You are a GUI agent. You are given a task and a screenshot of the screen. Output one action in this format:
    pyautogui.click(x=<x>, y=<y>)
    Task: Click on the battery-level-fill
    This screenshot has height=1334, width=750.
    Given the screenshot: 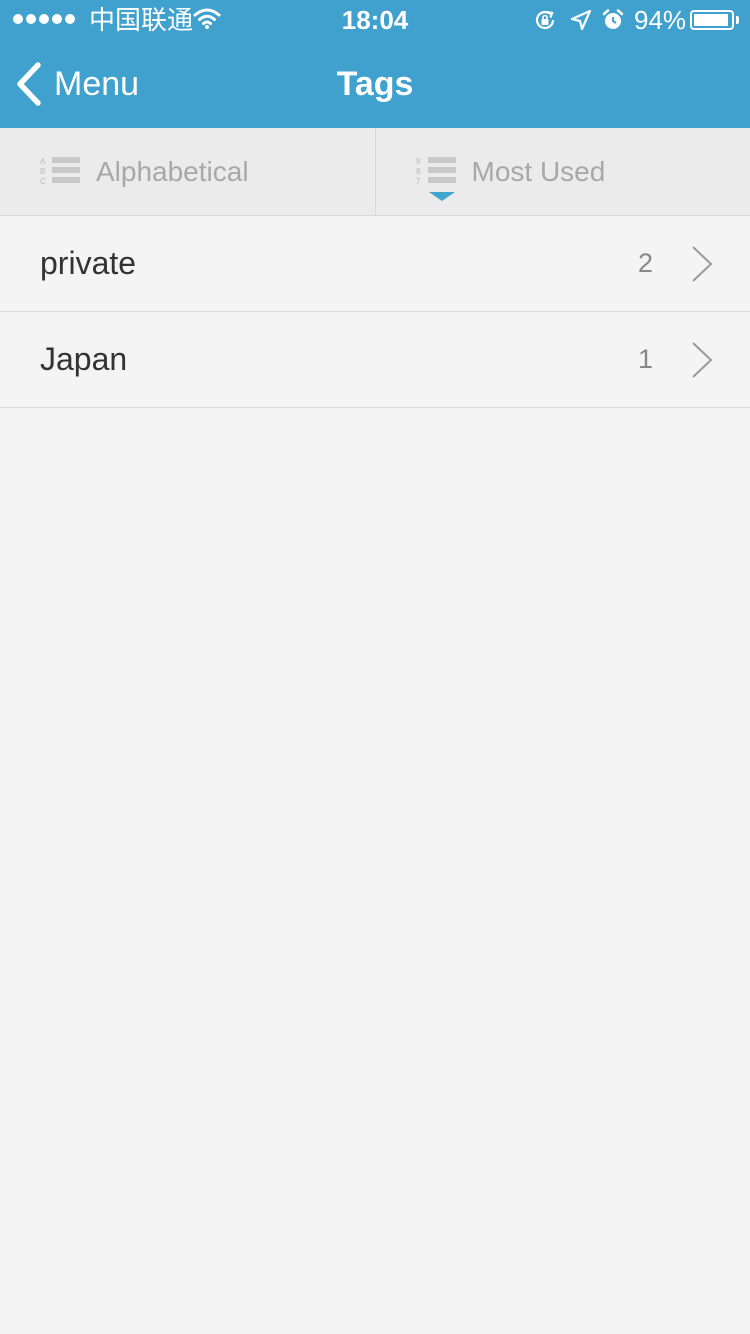 What is the action you would take?
    pyautogui.click(x=711, y=20)
    